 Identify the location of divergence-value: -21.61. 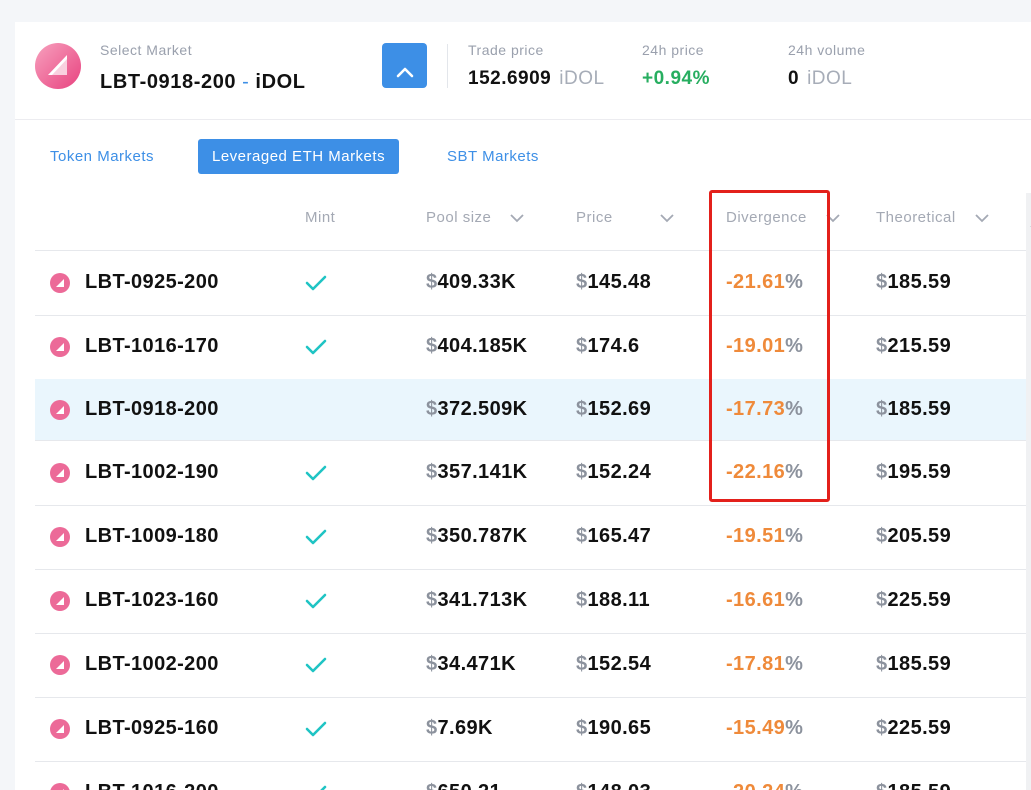
(756, 282).